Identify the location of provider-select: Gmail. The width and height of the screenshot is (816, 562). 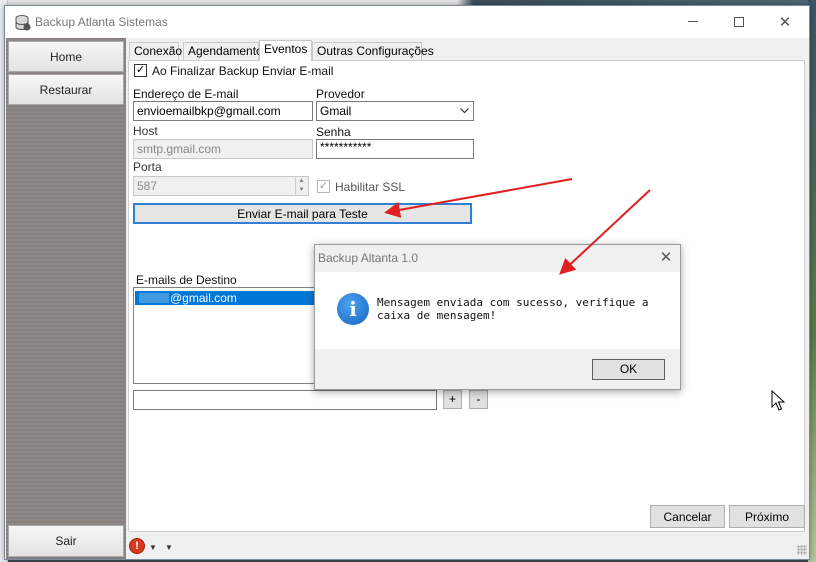
(395, 111).